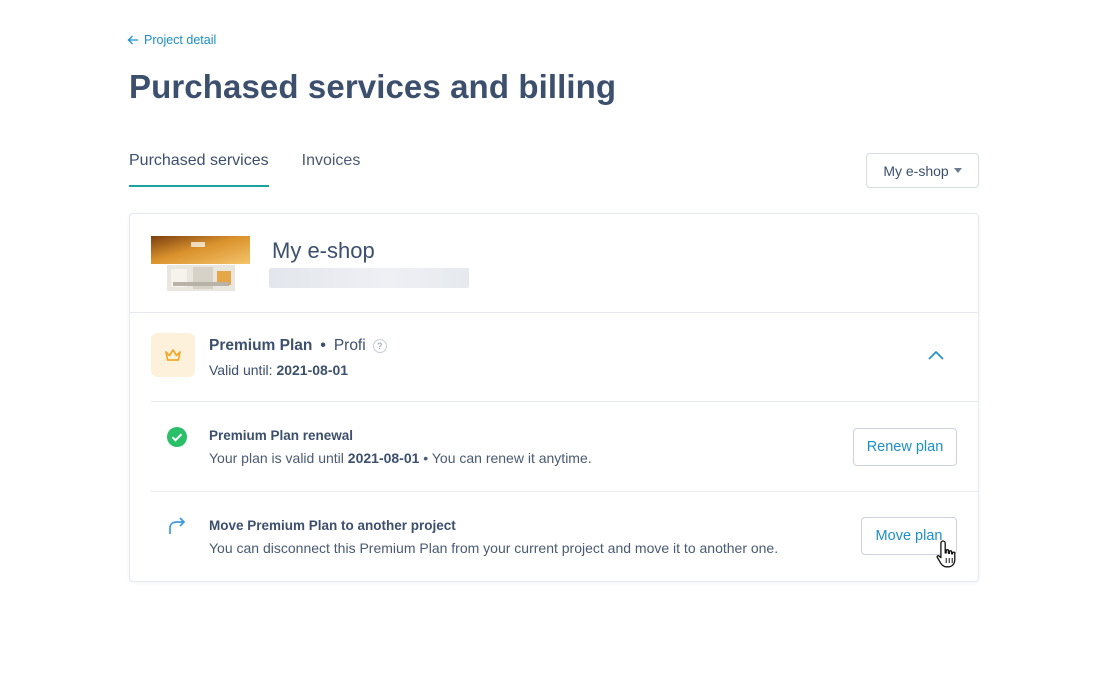 The width and height of the screenshot is (1107, 686). I want to click on renewal-desc-suffix: • You can renew it anytime., so click(505, 458).